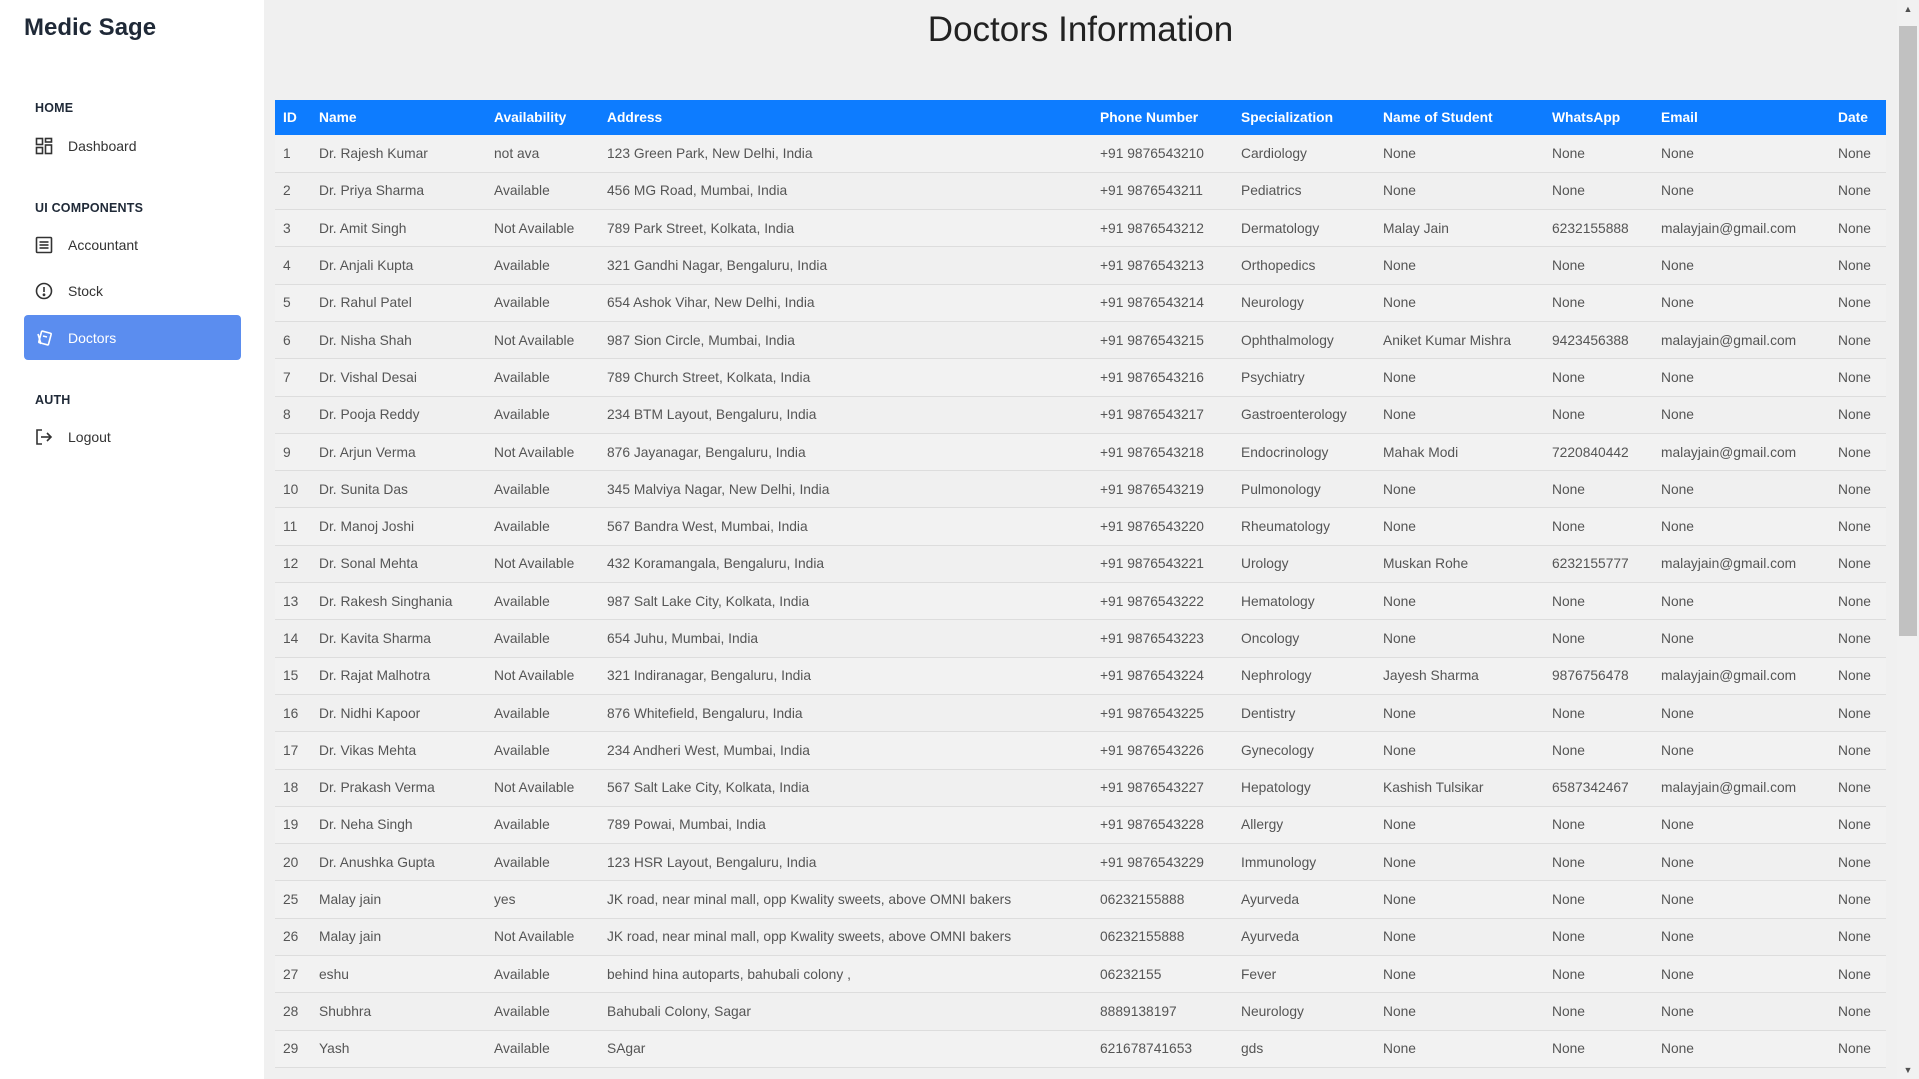 This screenshot has height=1079, width=1919. I want to click on cell-address: 321 Indiranagar, Bengaluru, India, so click(845, 676).